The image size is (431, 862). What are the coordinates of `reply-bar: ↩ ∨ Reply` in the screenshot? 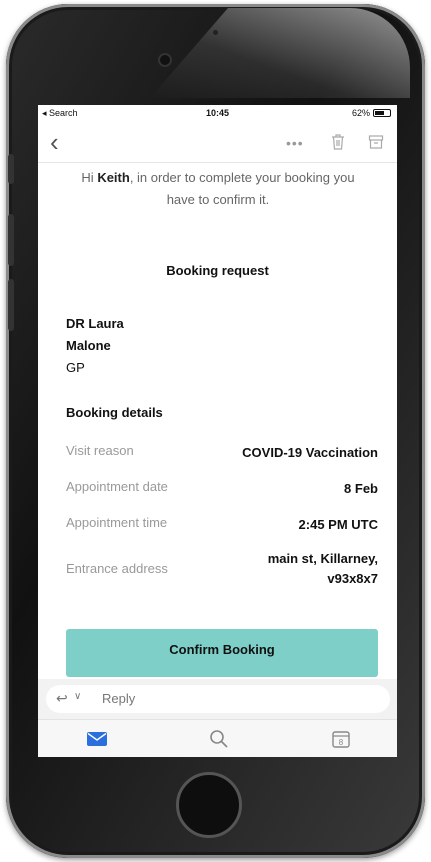 It's located at (217, 699).